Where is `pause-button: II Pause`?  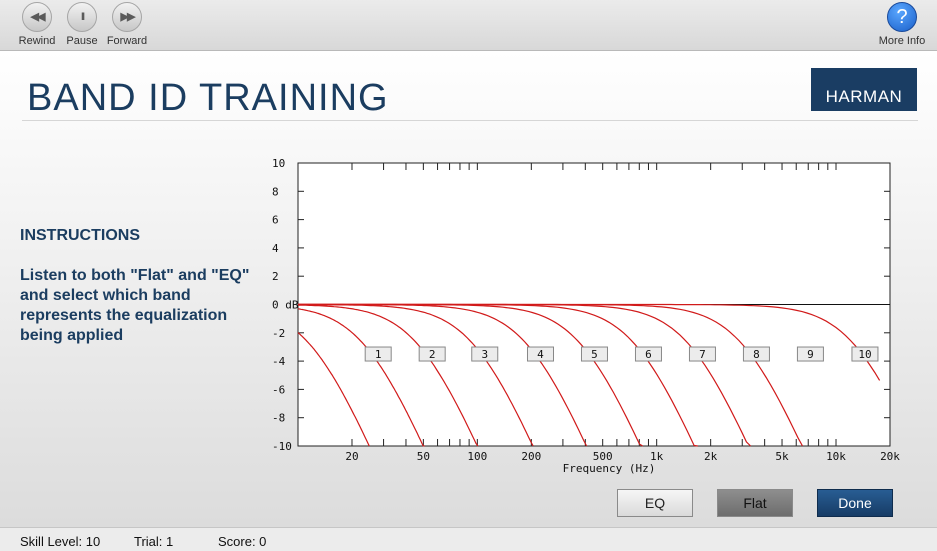
pause-button: II Pause is located at coordinates (82, 25).